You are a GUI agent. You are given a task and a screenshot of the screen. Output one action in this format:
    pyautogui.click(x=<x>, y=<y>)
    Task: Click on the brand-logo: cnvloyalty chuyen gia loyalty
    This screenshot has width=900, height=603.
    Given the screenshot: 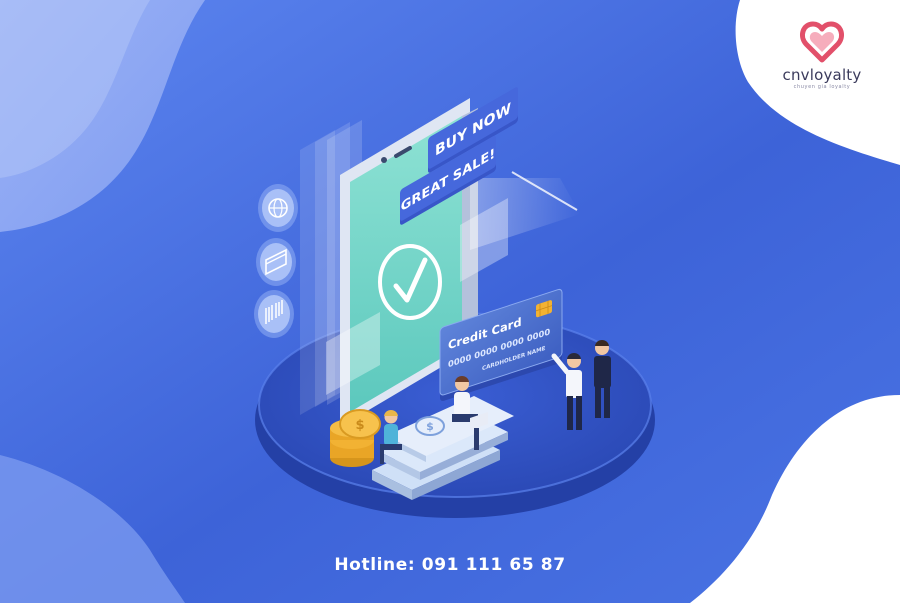 What is the action you would take?
    pyautogui.click(x=822, y=55)
    